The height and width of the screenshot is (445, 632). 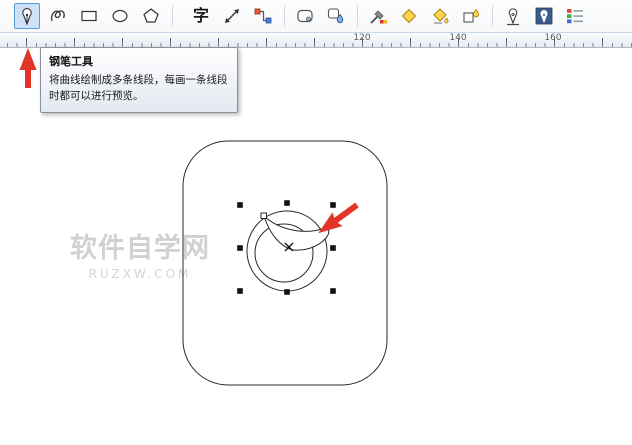 What do you see at coordinates (138, 88) in the screenshot?
I see `tooltip-body: 将曲线绘制成多条线段，每画一条线段时都可以进行预览。` at bounding box center [138, 88].